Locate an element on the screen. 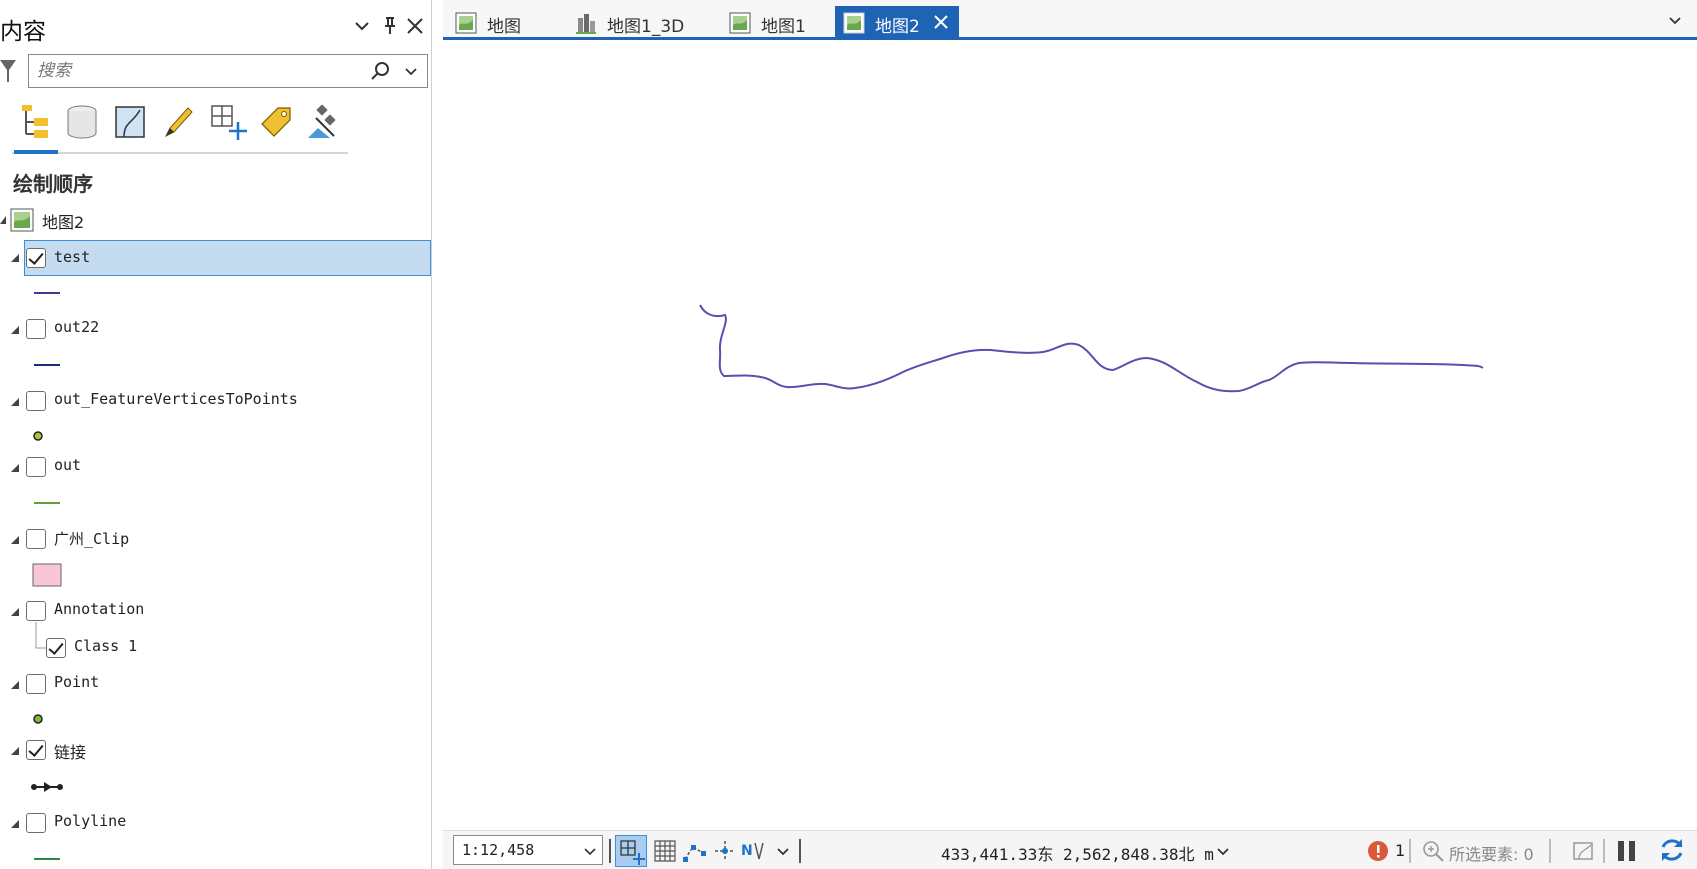  contents-toolstrip is located at coordinates (180, 127).